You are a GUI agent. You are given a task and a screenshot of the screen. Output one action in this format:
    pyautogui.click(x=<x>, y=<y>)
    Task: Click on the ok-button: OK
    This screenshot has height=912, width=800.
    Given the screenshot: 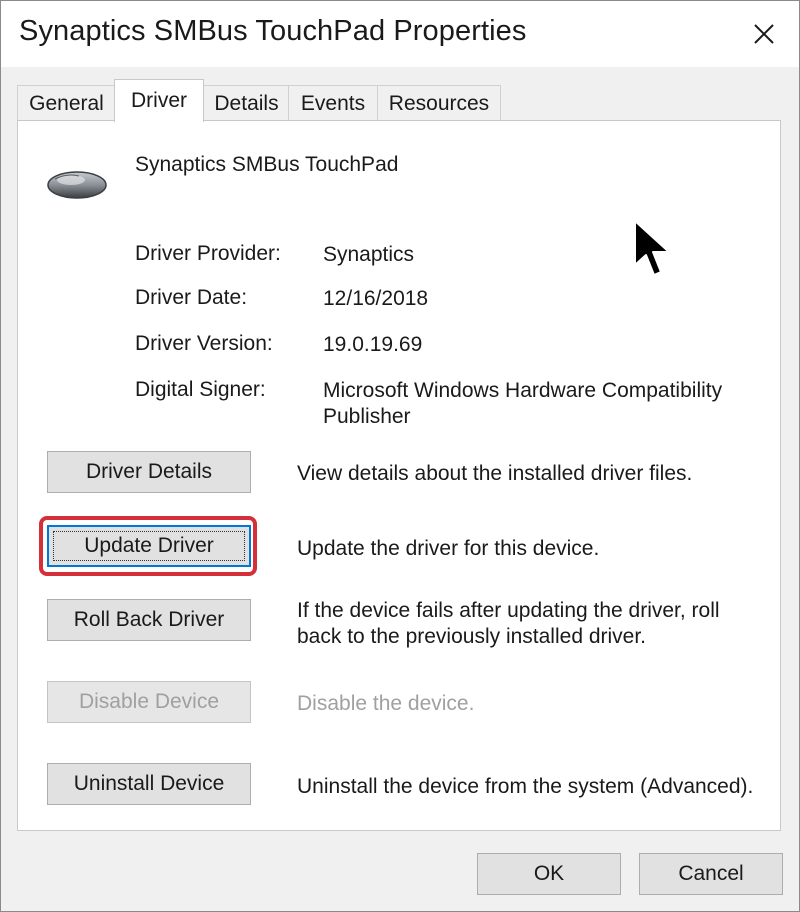 What is the action you would take?
    pyautogui.click(x=549, y=874)
    